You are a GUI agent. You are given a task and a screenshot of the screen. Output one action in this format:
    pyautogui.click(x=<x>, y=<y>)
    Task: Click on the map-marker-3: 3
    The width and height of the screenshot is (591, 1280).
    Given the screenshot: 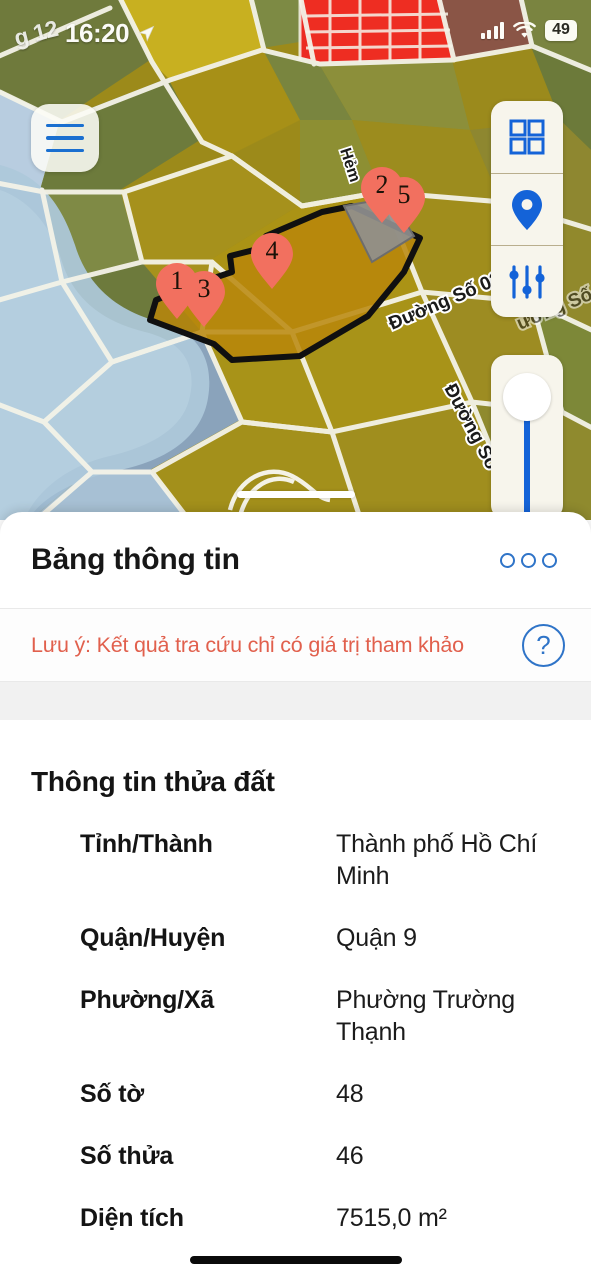 What is the action you would take?
    pyautogui.click(x=204, y=299)
    